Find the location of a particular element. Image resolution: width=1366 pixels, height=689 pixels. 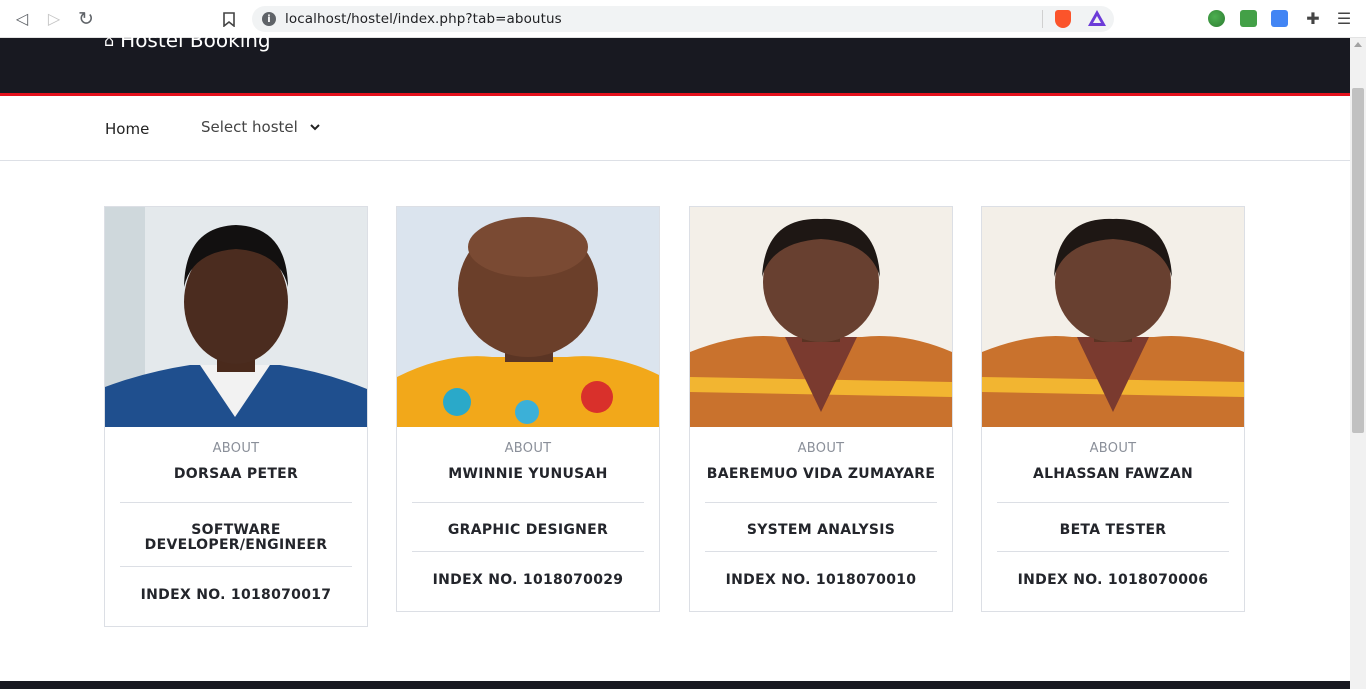

page-scrollbar is located at coordinates (1358, 363).